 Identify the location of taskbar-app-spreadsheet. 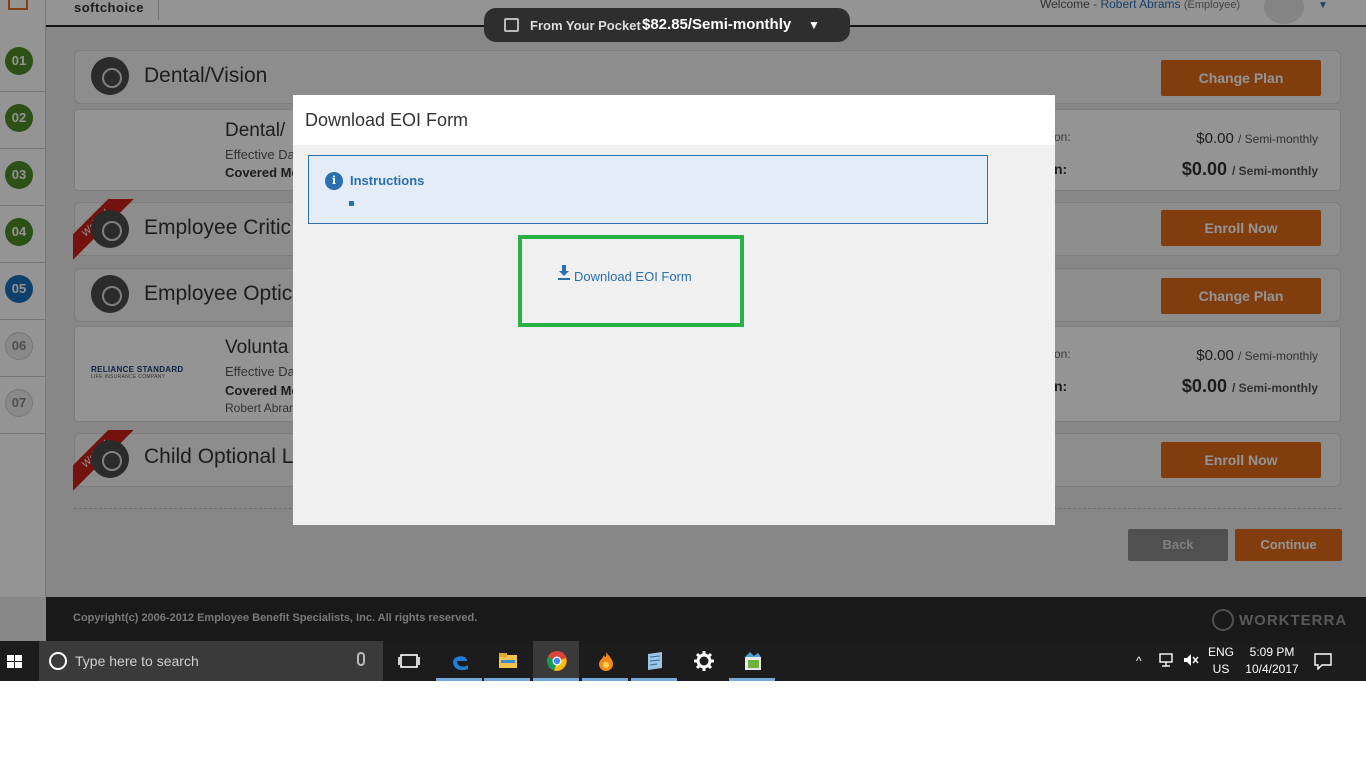
(752, 661).